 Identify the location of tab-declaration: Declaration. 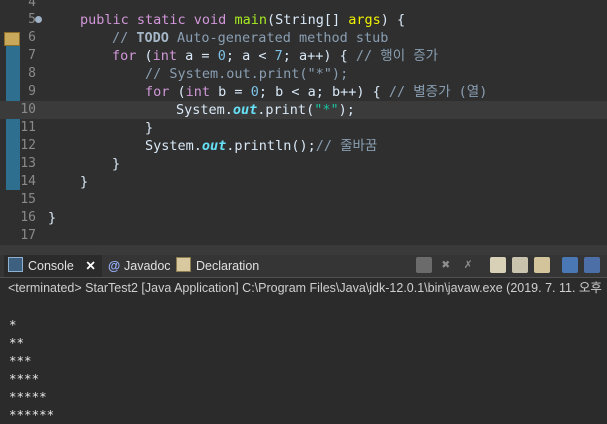
(217, 266).